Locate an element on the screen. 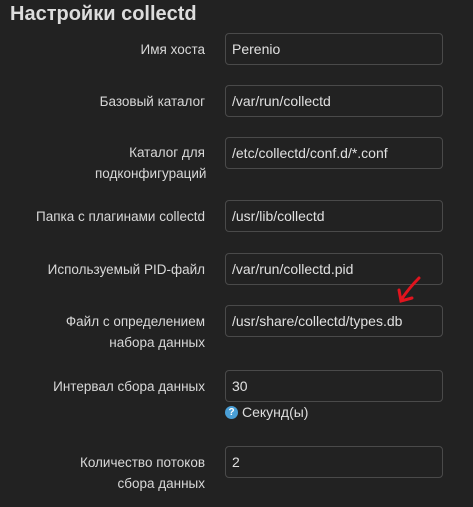  threads-label: Количество потоков сбора данных is located at coordinates (142, 473).